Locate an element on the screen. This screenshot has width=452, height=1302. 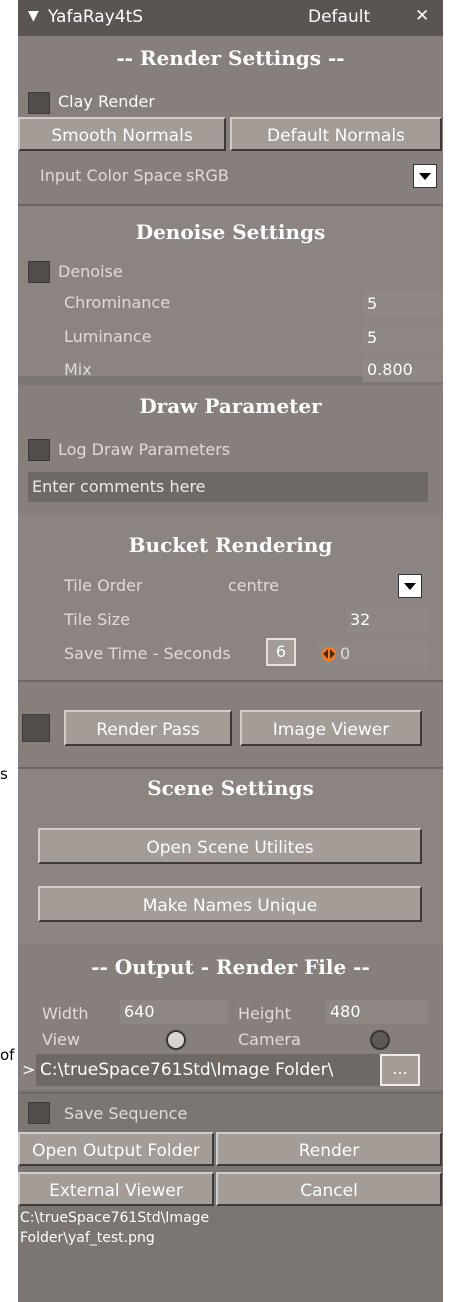
status-path-line1: C:\trueSpace761Std\Image is located at coordinates (115, 1218).